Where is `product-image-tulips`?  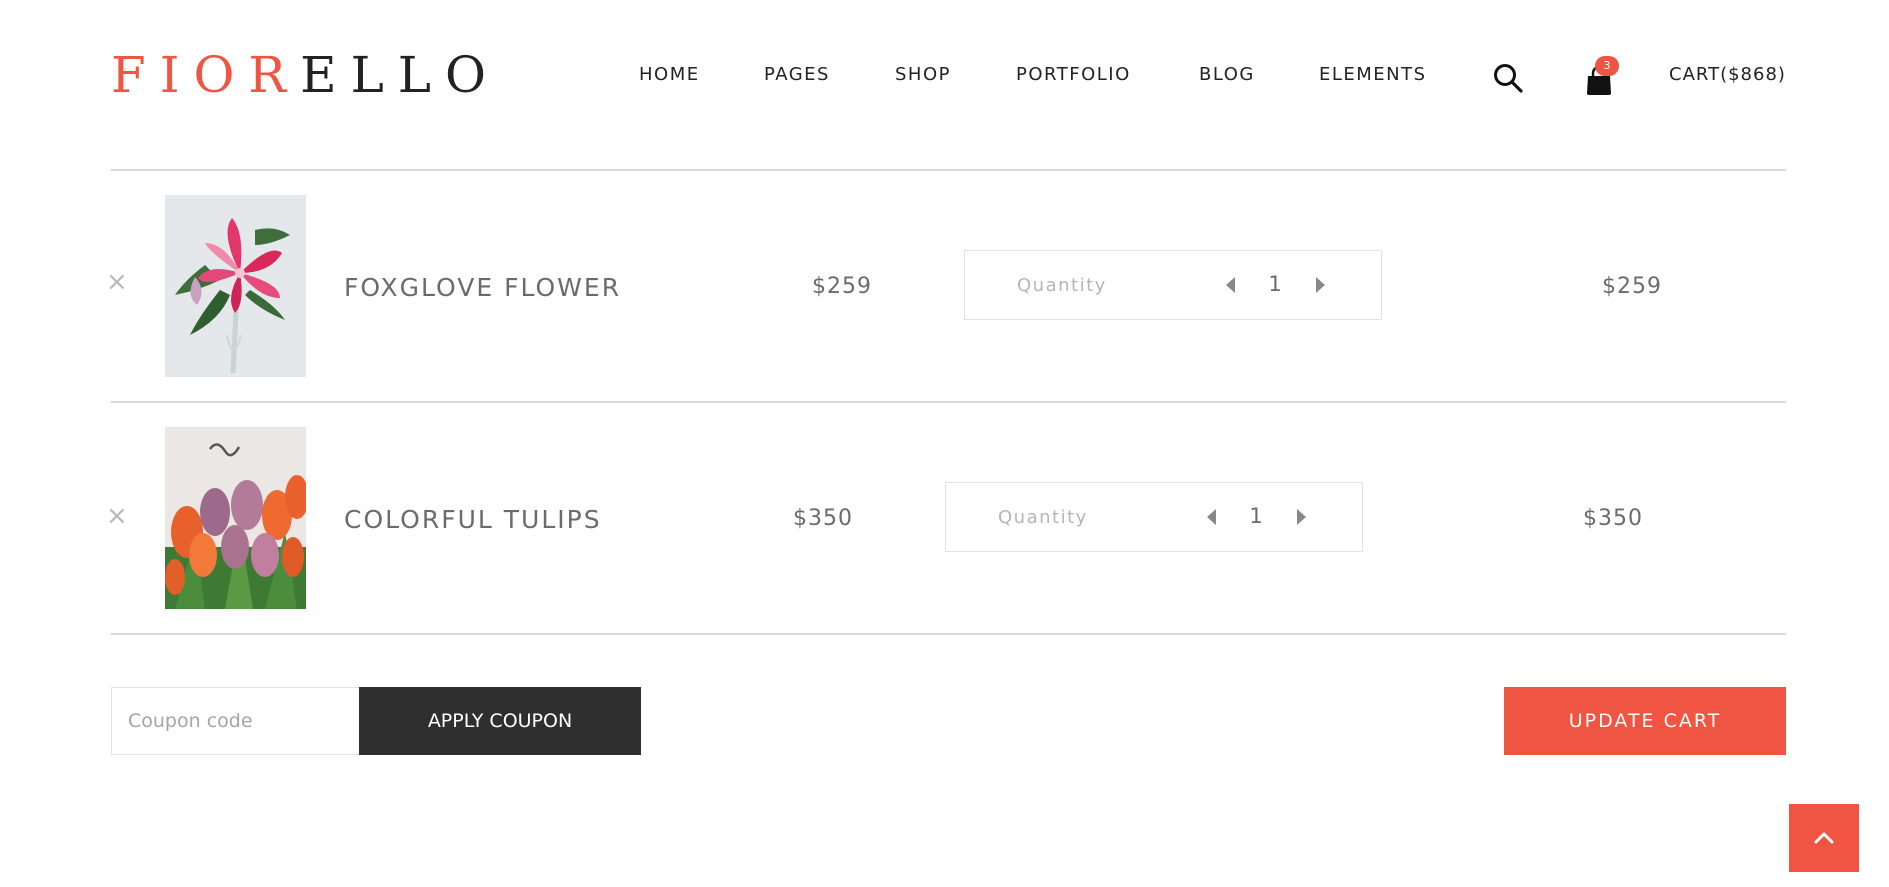 product-image-tulips is located at coordinates (235, 518).